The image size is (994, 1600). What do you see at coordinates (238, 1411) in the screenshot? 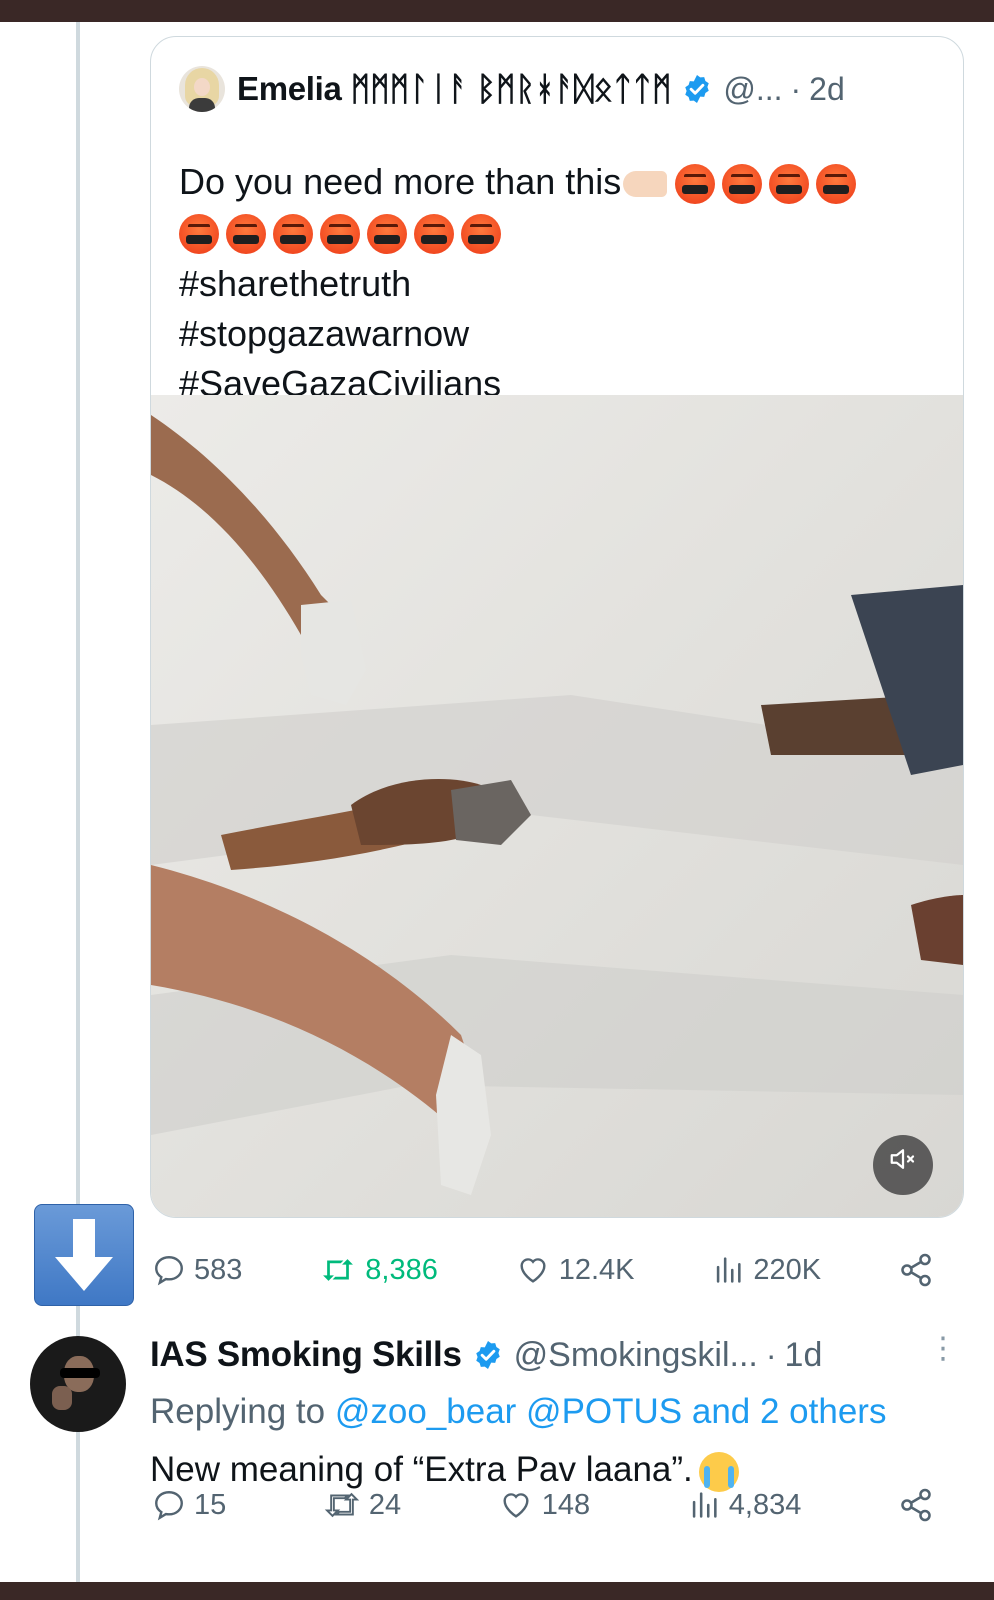
I see `replying-to-label: Replying to` at bounding box center [238, 1411].